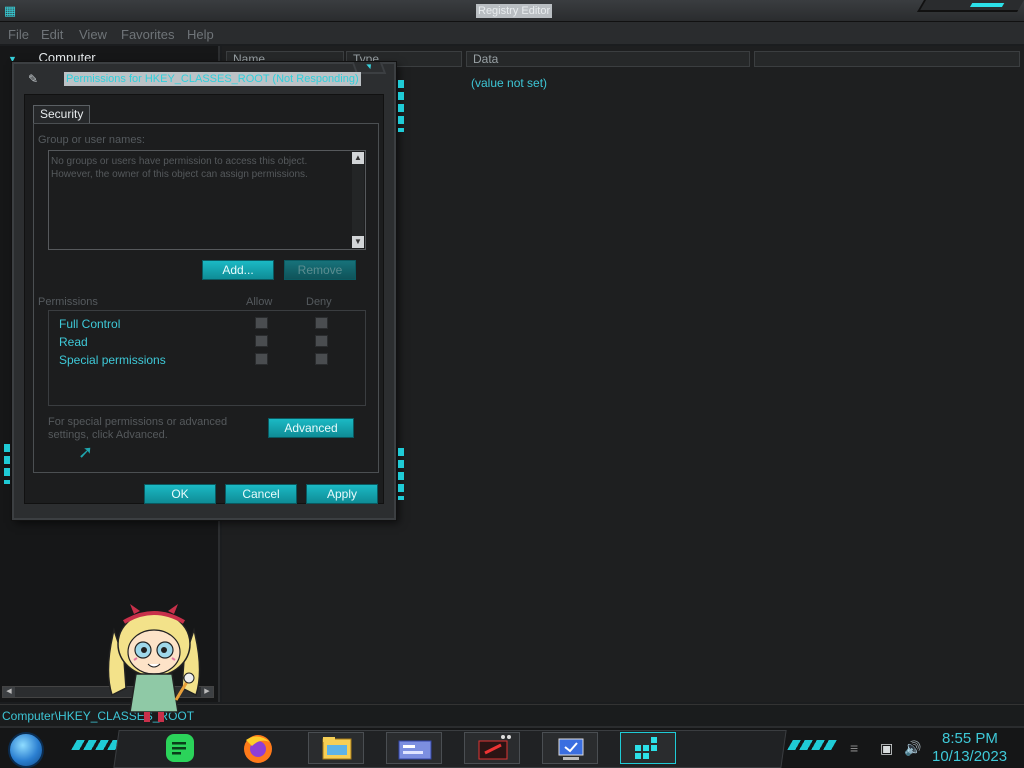 This screenshot has height=768, width=1024. Describe the element at coordinates (321, 323) in the screenshot. I see `deny-full-control-checkbox` at that location.